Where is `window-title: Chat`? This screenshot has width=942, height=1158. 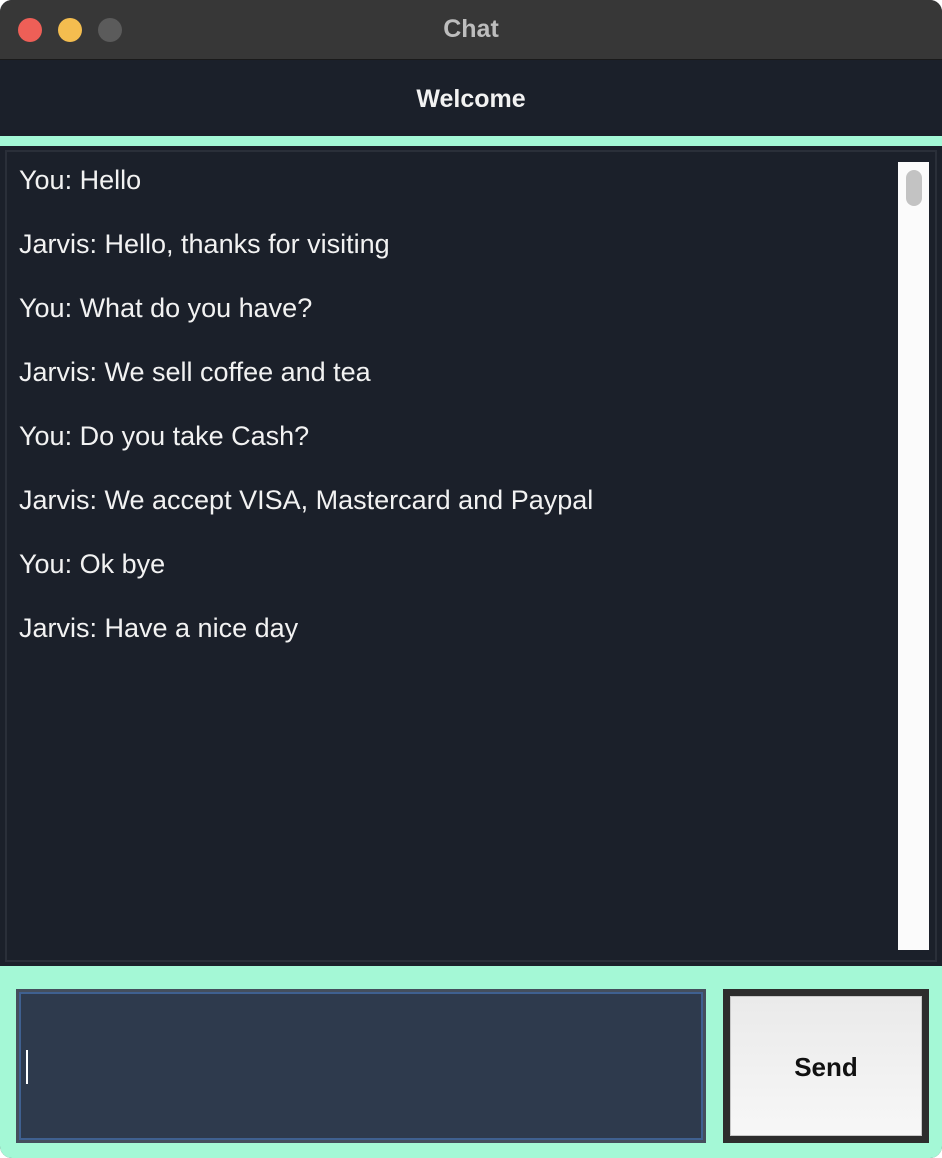 window-title: Chat is located at coordinates (471, 29).